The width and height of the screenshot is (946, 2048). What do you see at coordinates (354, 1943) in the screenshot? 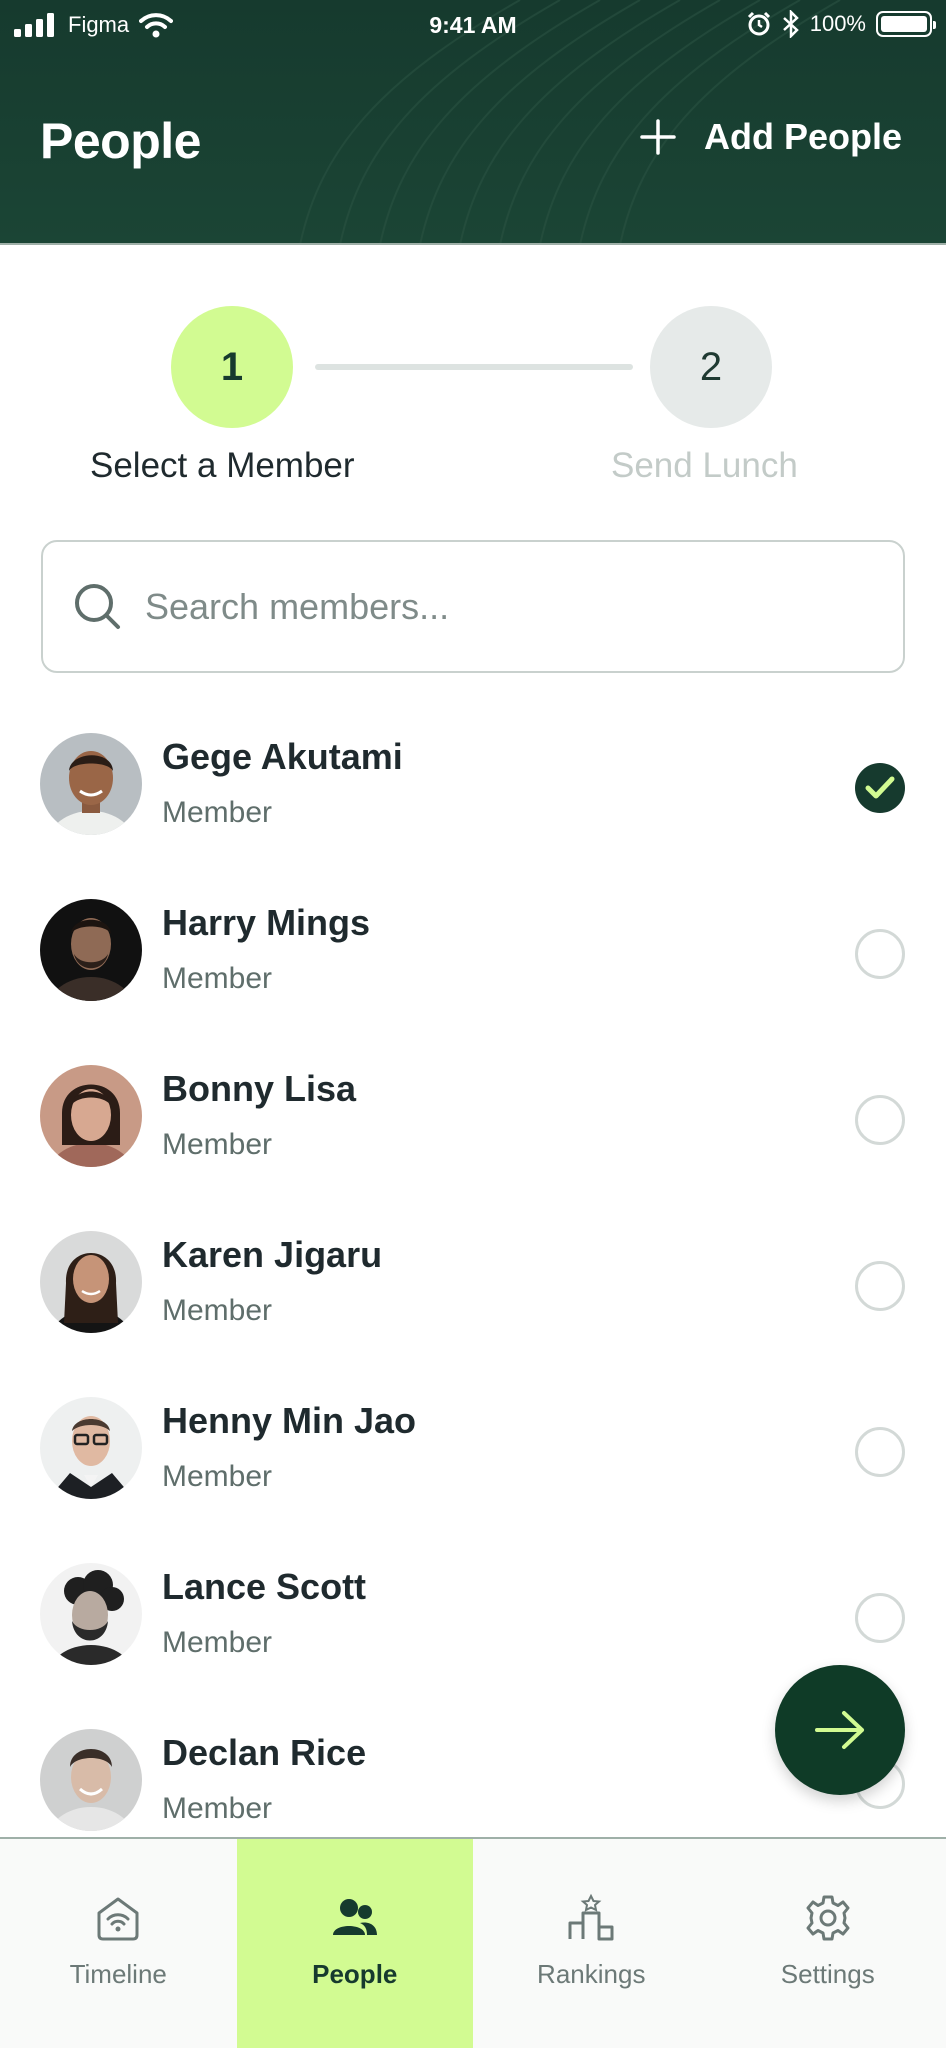
I see `nav-item-people: People` at bounding box center [354, 1943].